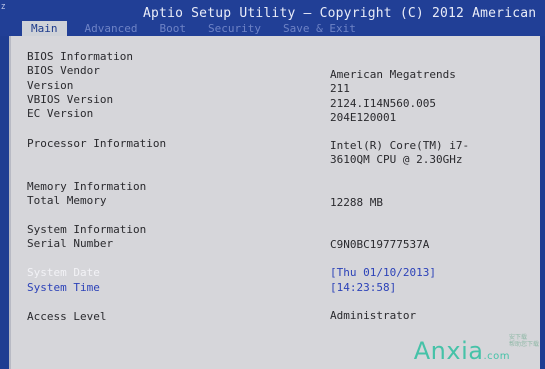  I want to click on bios-information-heading: BIOS Information, so click(80, 56).